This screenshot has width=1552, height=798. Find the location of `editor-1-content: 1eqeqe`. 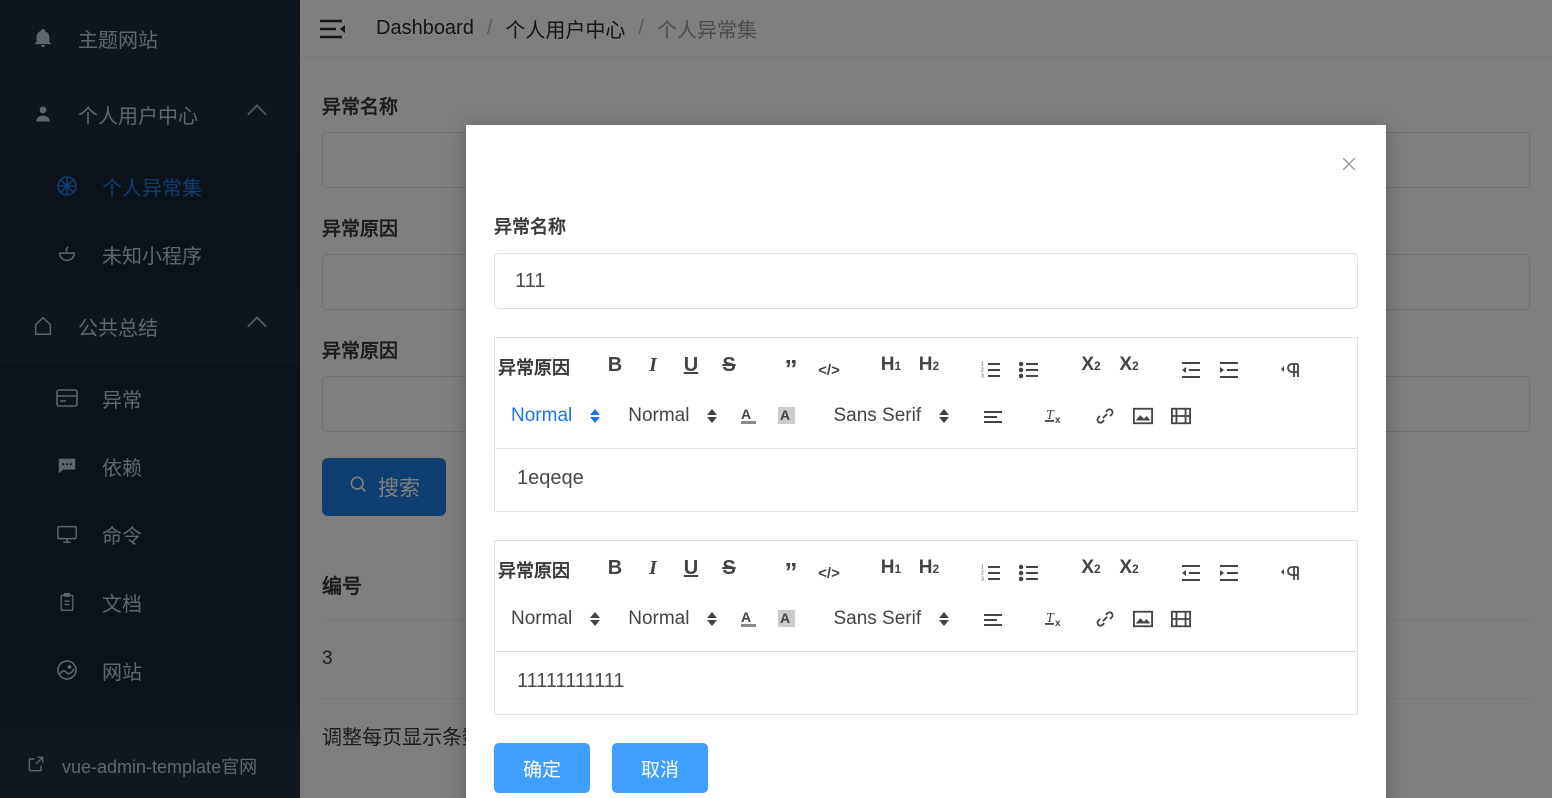

editor-1-content: 1eqeqe is located at coordinates (926, 480).